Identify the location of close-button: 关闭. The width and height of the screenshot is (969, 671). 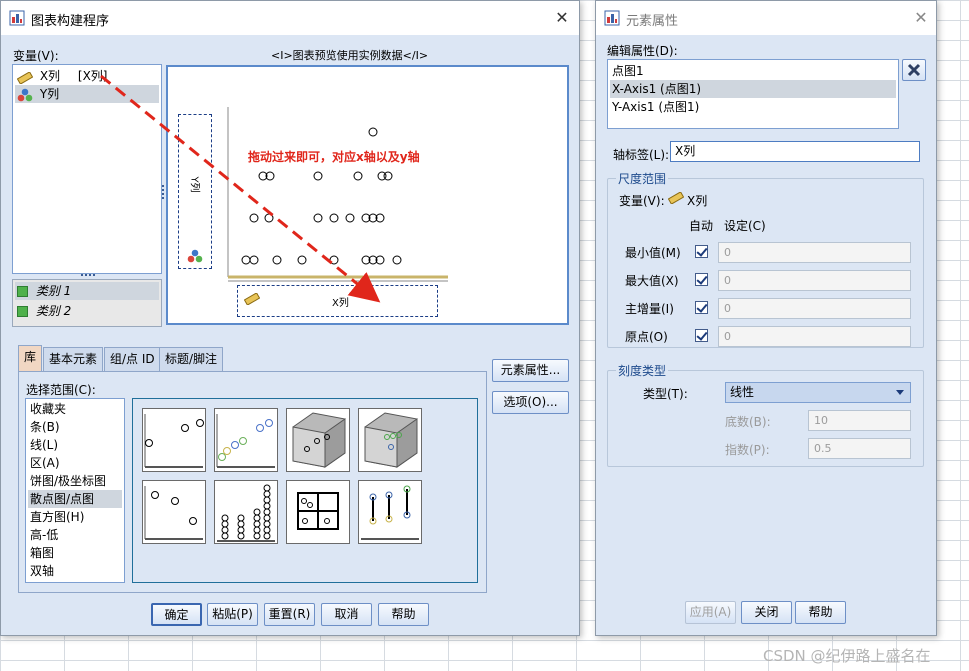
(766, 612).